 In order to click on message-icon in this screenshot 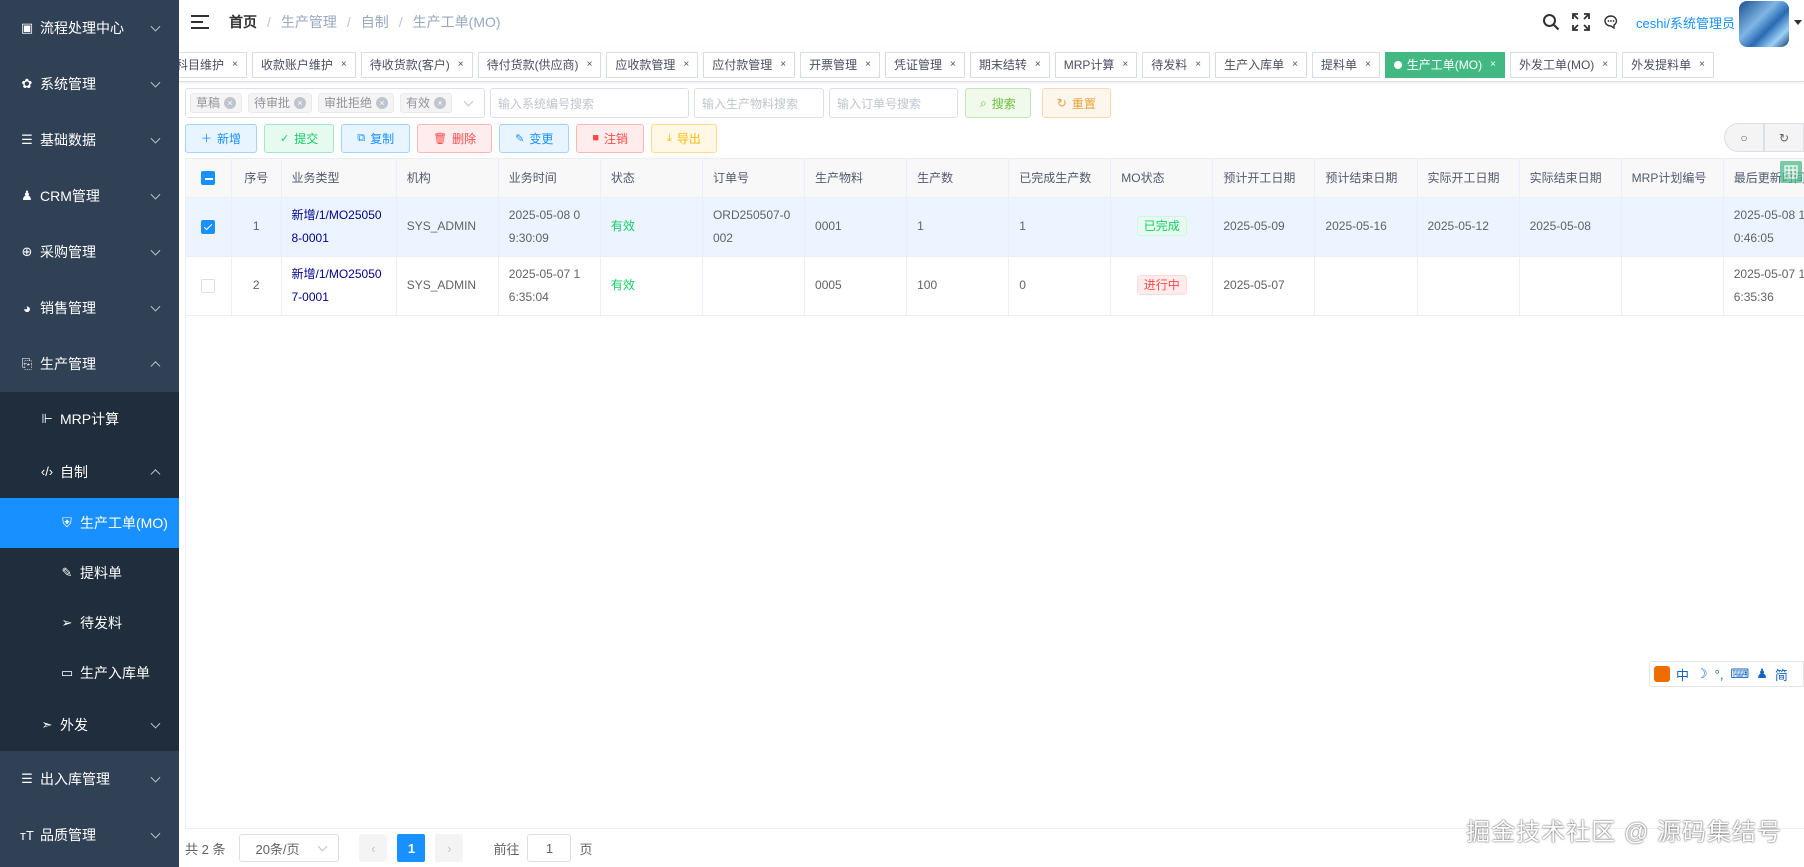, I will do `click(1611, 22)`.